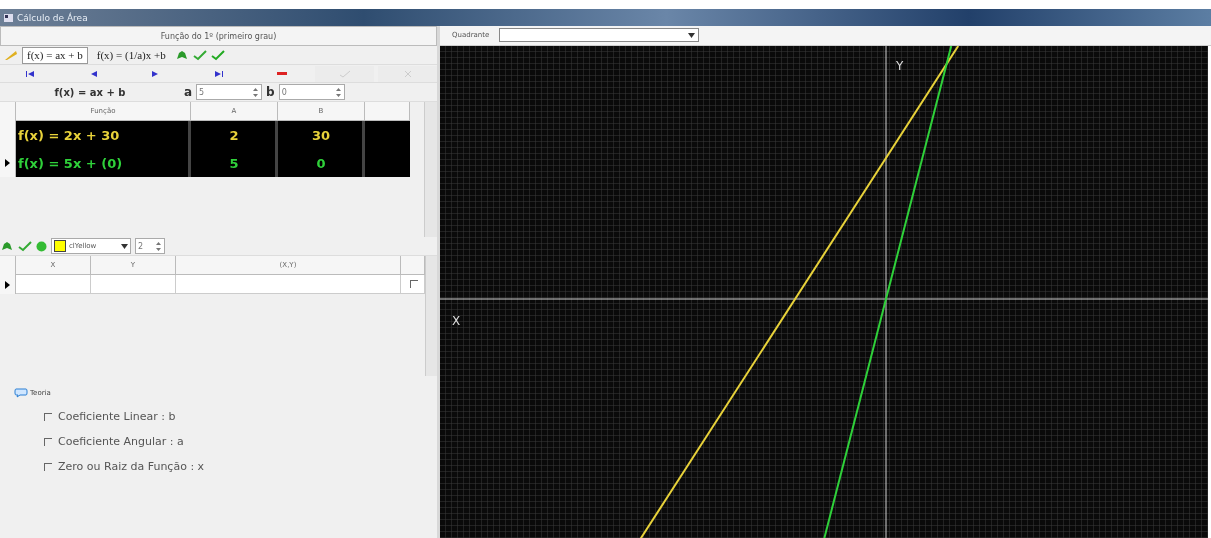 This screenshot has height=538, width=1211. What do you see at coordinates (150, 246) in the screenshot?
I see `width-spin-field: 2` at bounding box center [150, 246].